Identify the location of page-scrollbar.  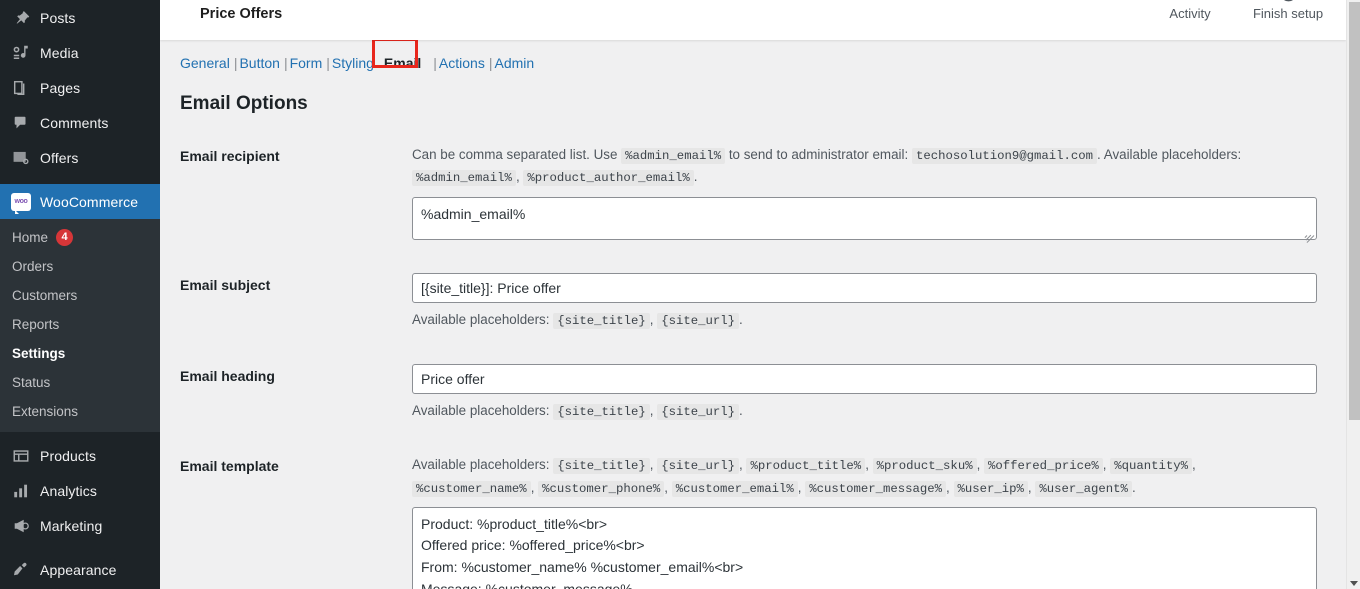
(1353, 294).